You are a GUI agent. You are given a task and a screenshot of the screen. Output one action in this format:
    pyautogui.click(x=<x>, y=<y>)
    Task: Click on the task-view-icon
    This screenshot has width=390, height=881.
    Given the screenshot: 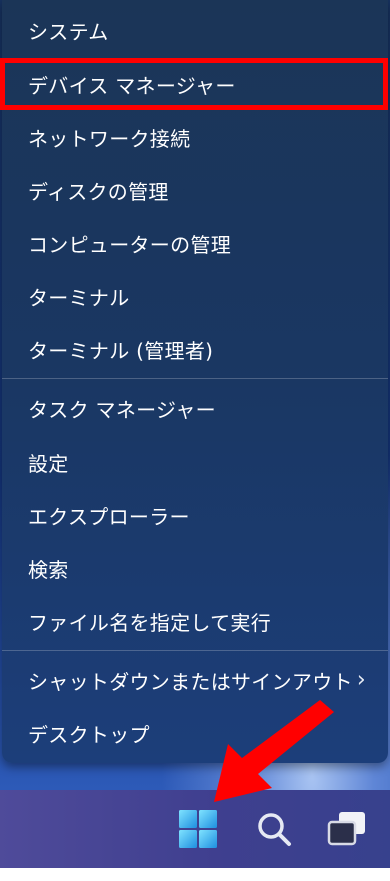 What is the action you would take?
    pyautogui.click(x=346, y=829)
    